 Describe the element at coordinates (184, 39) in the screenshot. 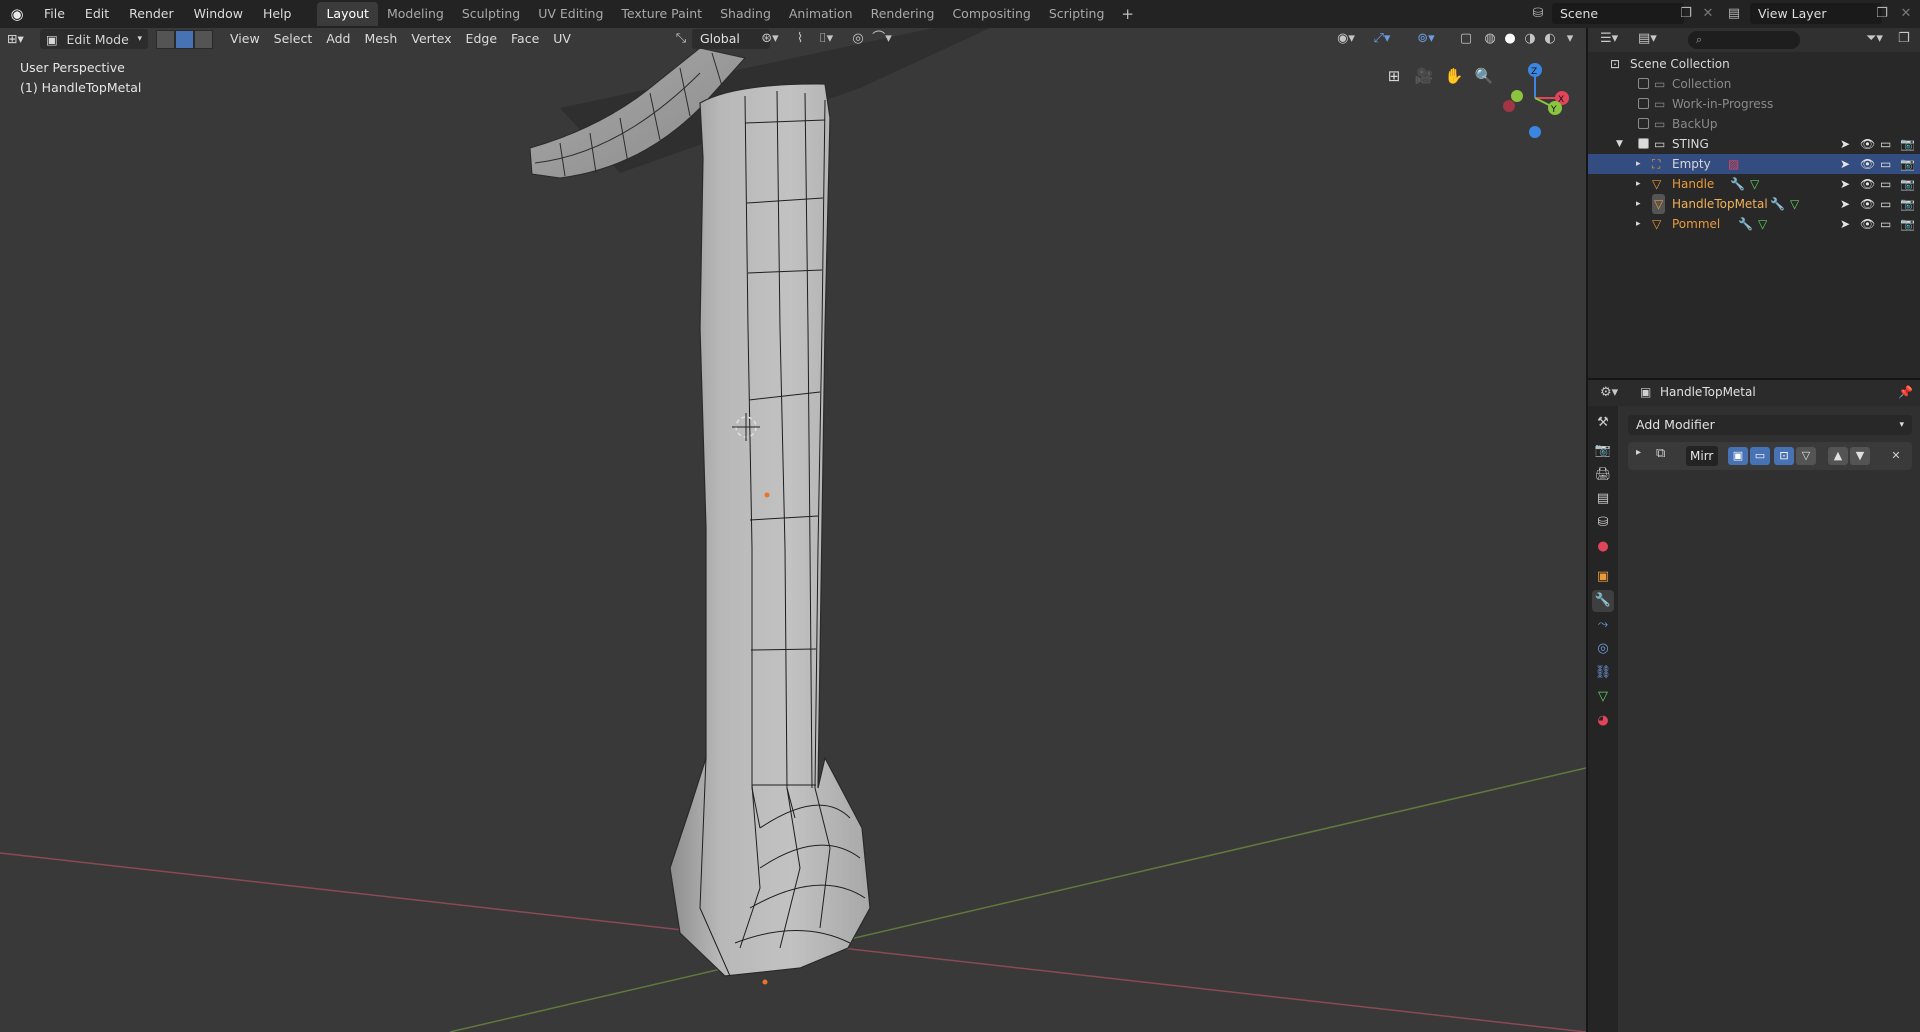

I see `edge-select-button` at that location.